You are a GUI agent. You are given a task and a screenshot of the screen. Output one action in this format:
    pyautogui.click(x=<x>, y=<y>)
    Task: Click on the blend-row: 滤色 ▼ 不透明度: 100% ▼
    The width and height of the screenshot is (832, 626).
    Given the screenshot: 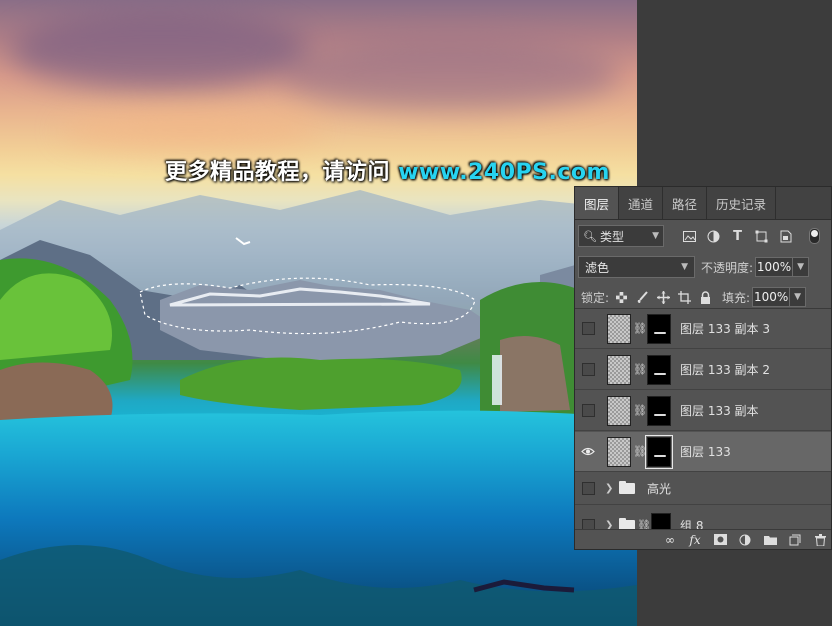 What is the action you would take?
    pyautogui.click(x=704, y=267)
    